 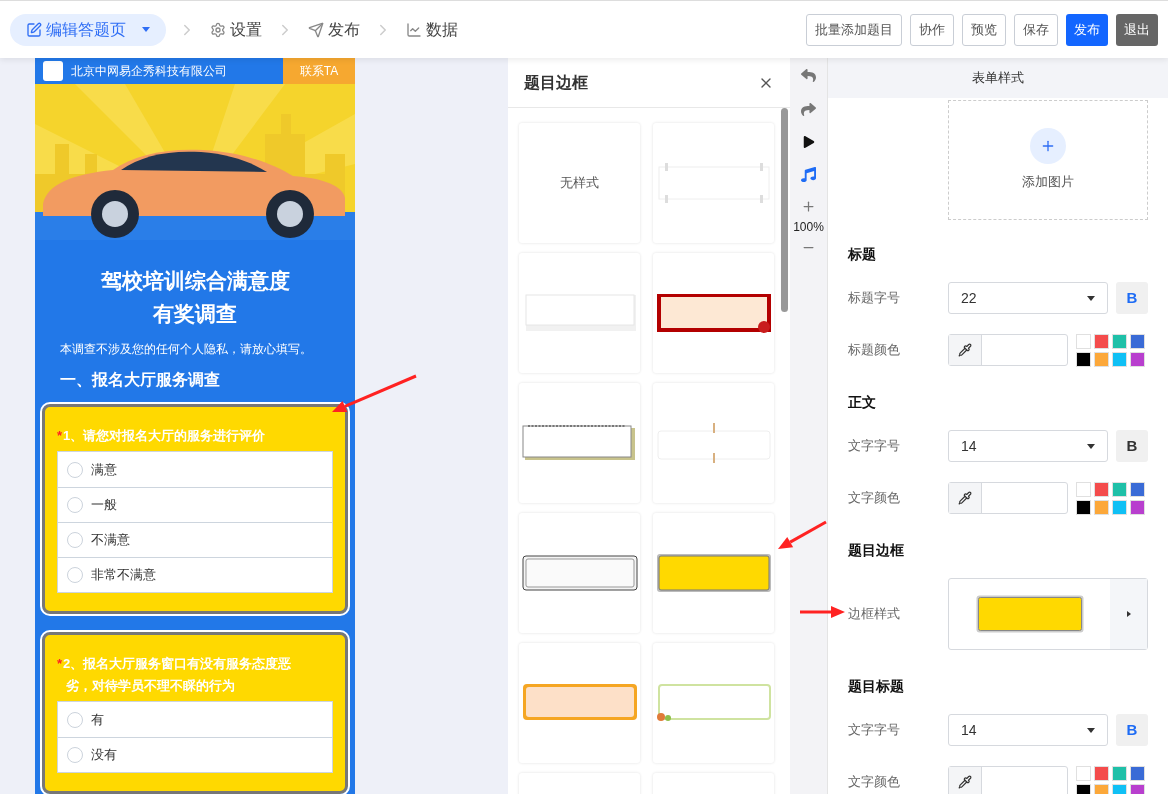 I want to click on scrollbar, so click(x=784, y=210).